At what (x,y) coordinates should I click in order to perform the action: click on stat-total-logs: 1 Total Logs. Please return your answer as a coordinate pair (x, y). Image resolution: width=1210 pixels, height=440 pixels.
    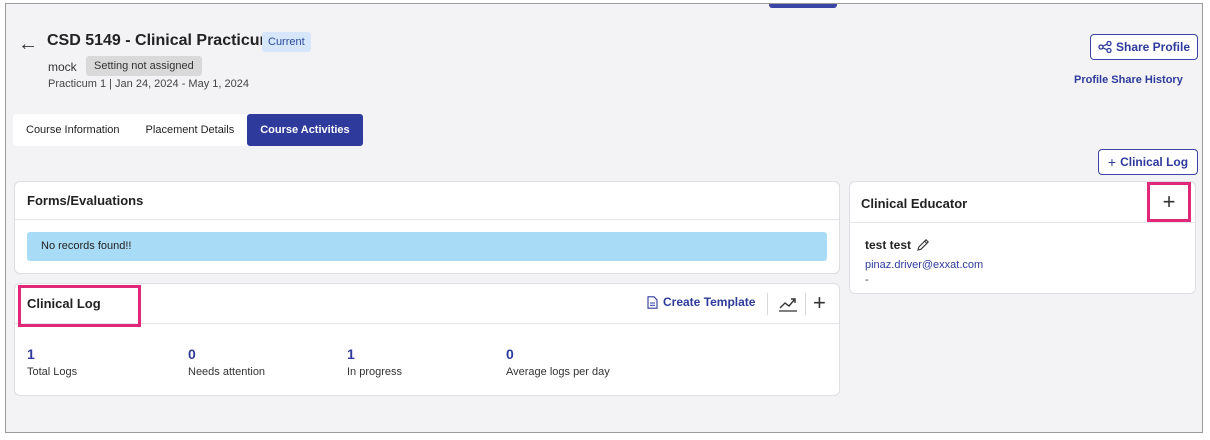
    Looking at the image, I should click on (52, 362).